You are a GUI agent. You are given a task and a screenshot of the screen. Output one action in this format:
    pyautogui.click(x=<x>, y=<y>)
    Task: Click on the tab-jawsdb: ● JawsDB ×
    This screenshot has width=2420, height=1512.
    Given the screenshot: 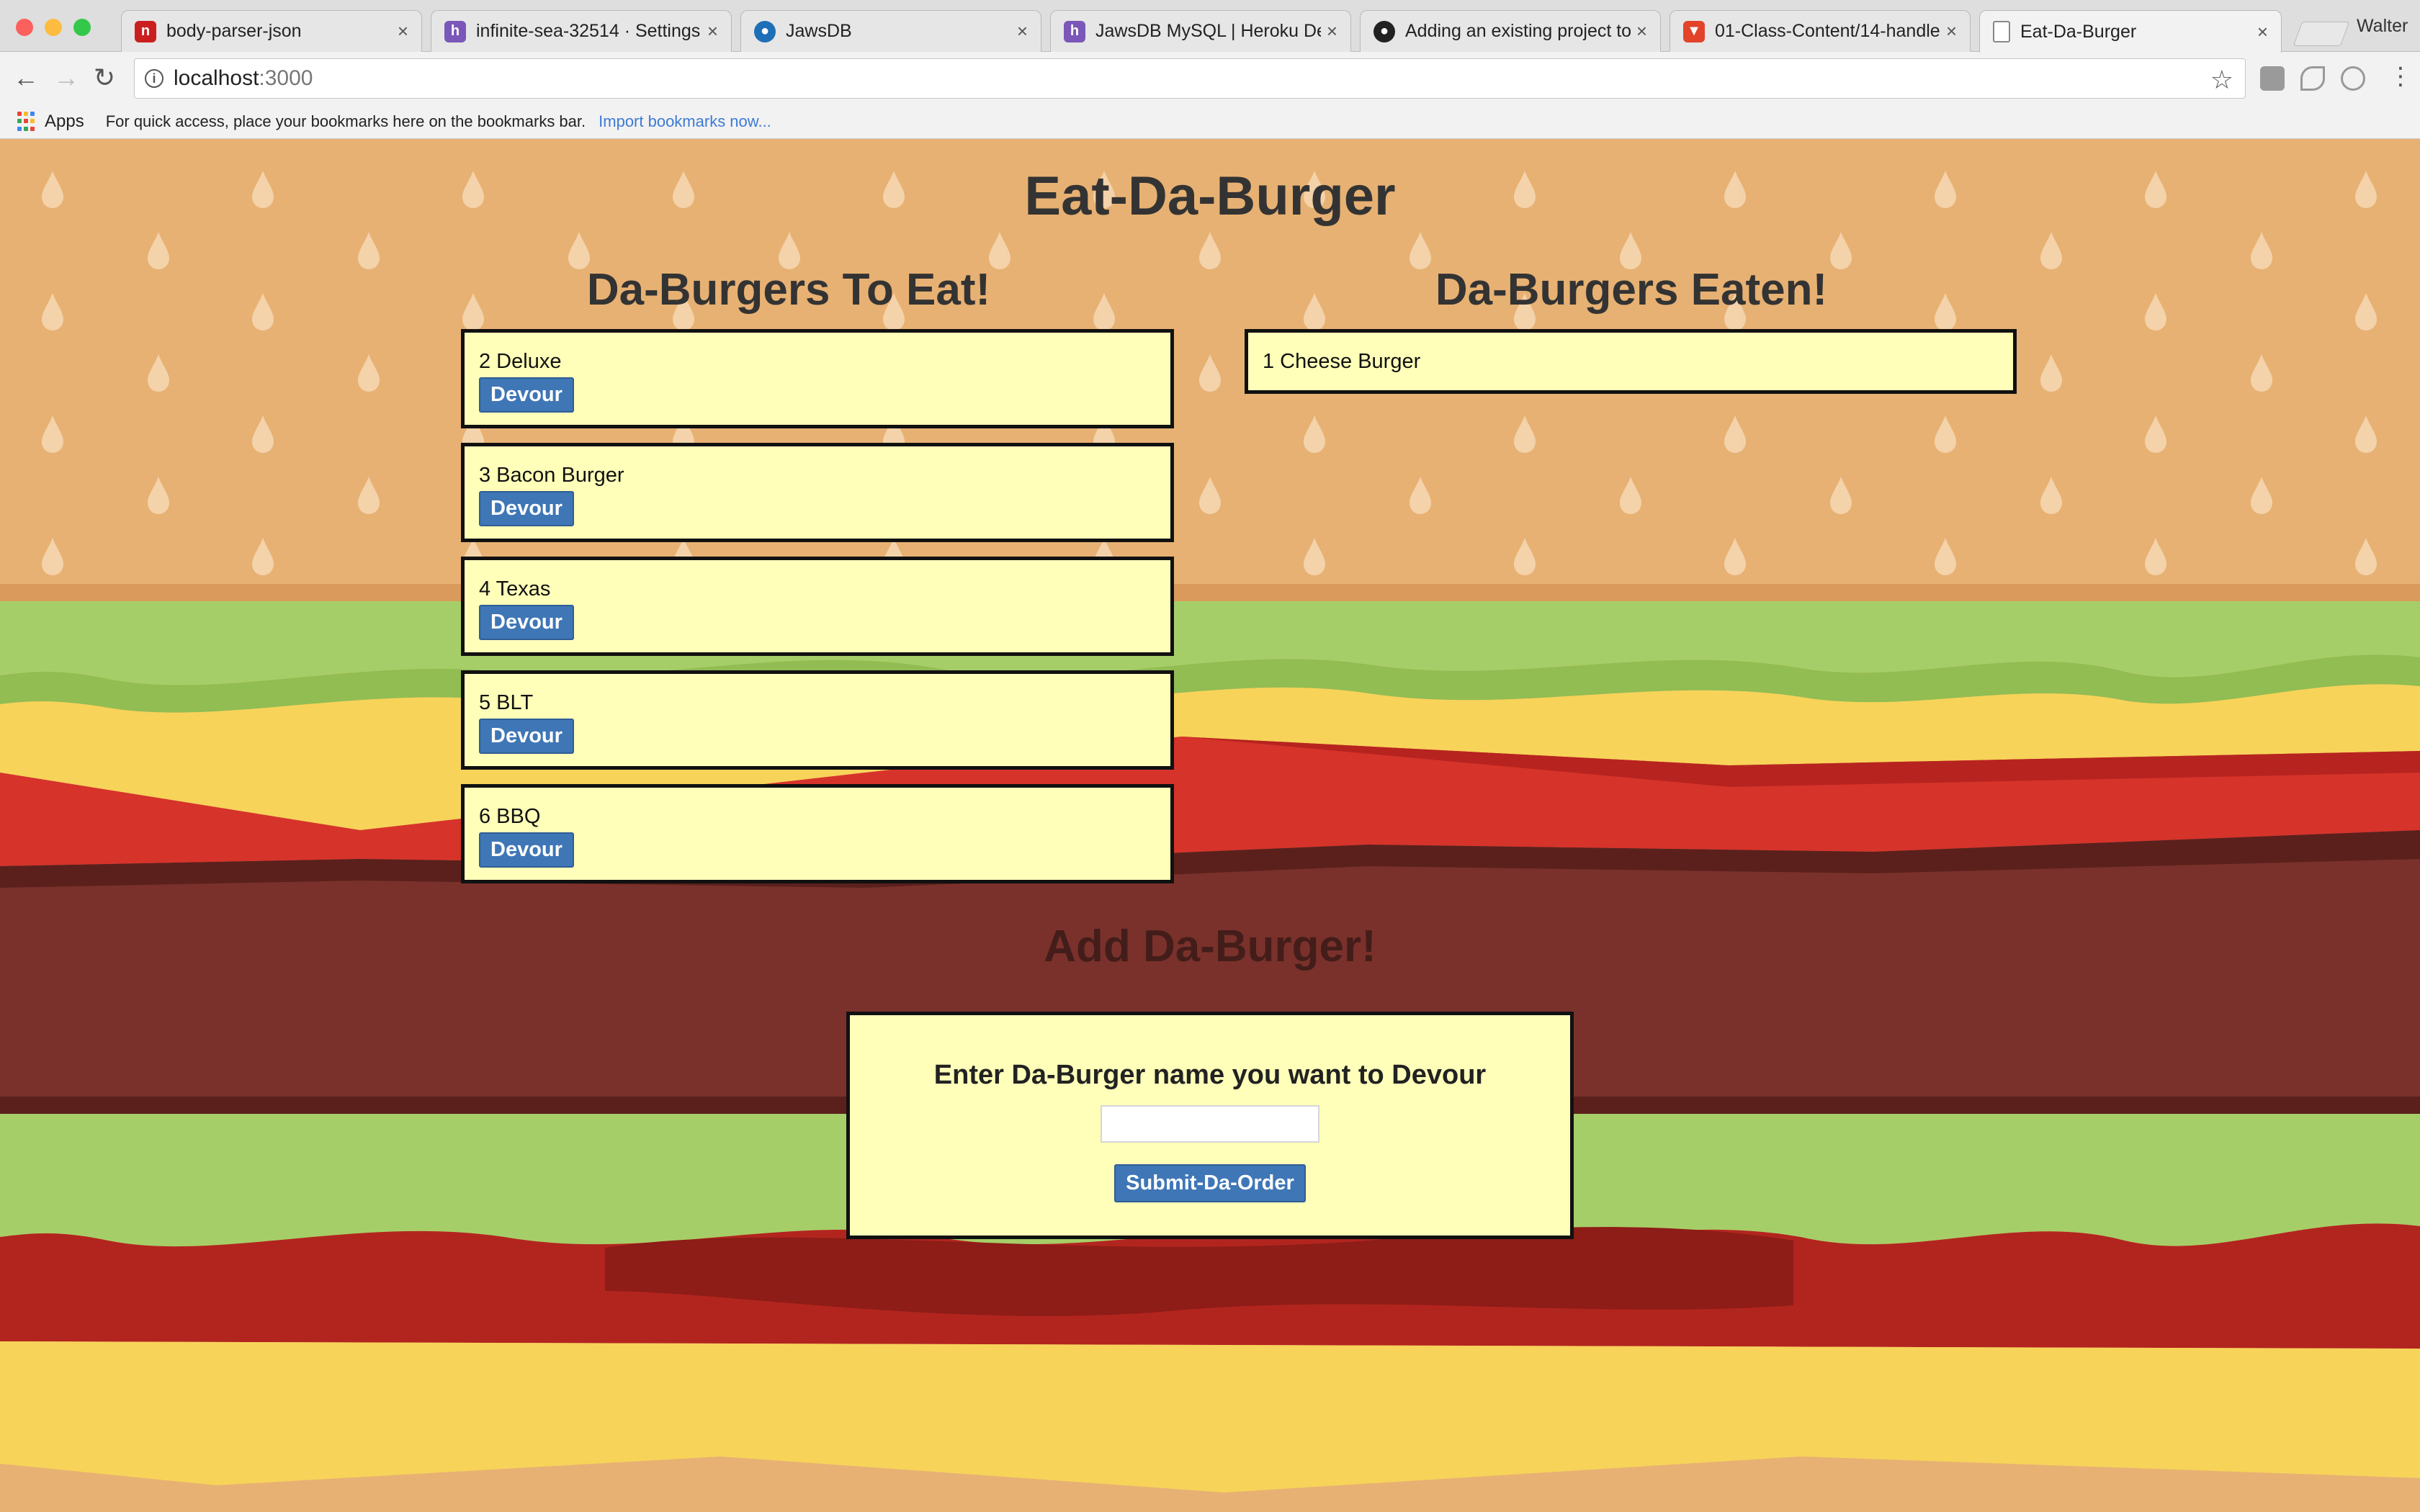 What is the action you would take?
    pyautogui.click(x=890, y=31)
    